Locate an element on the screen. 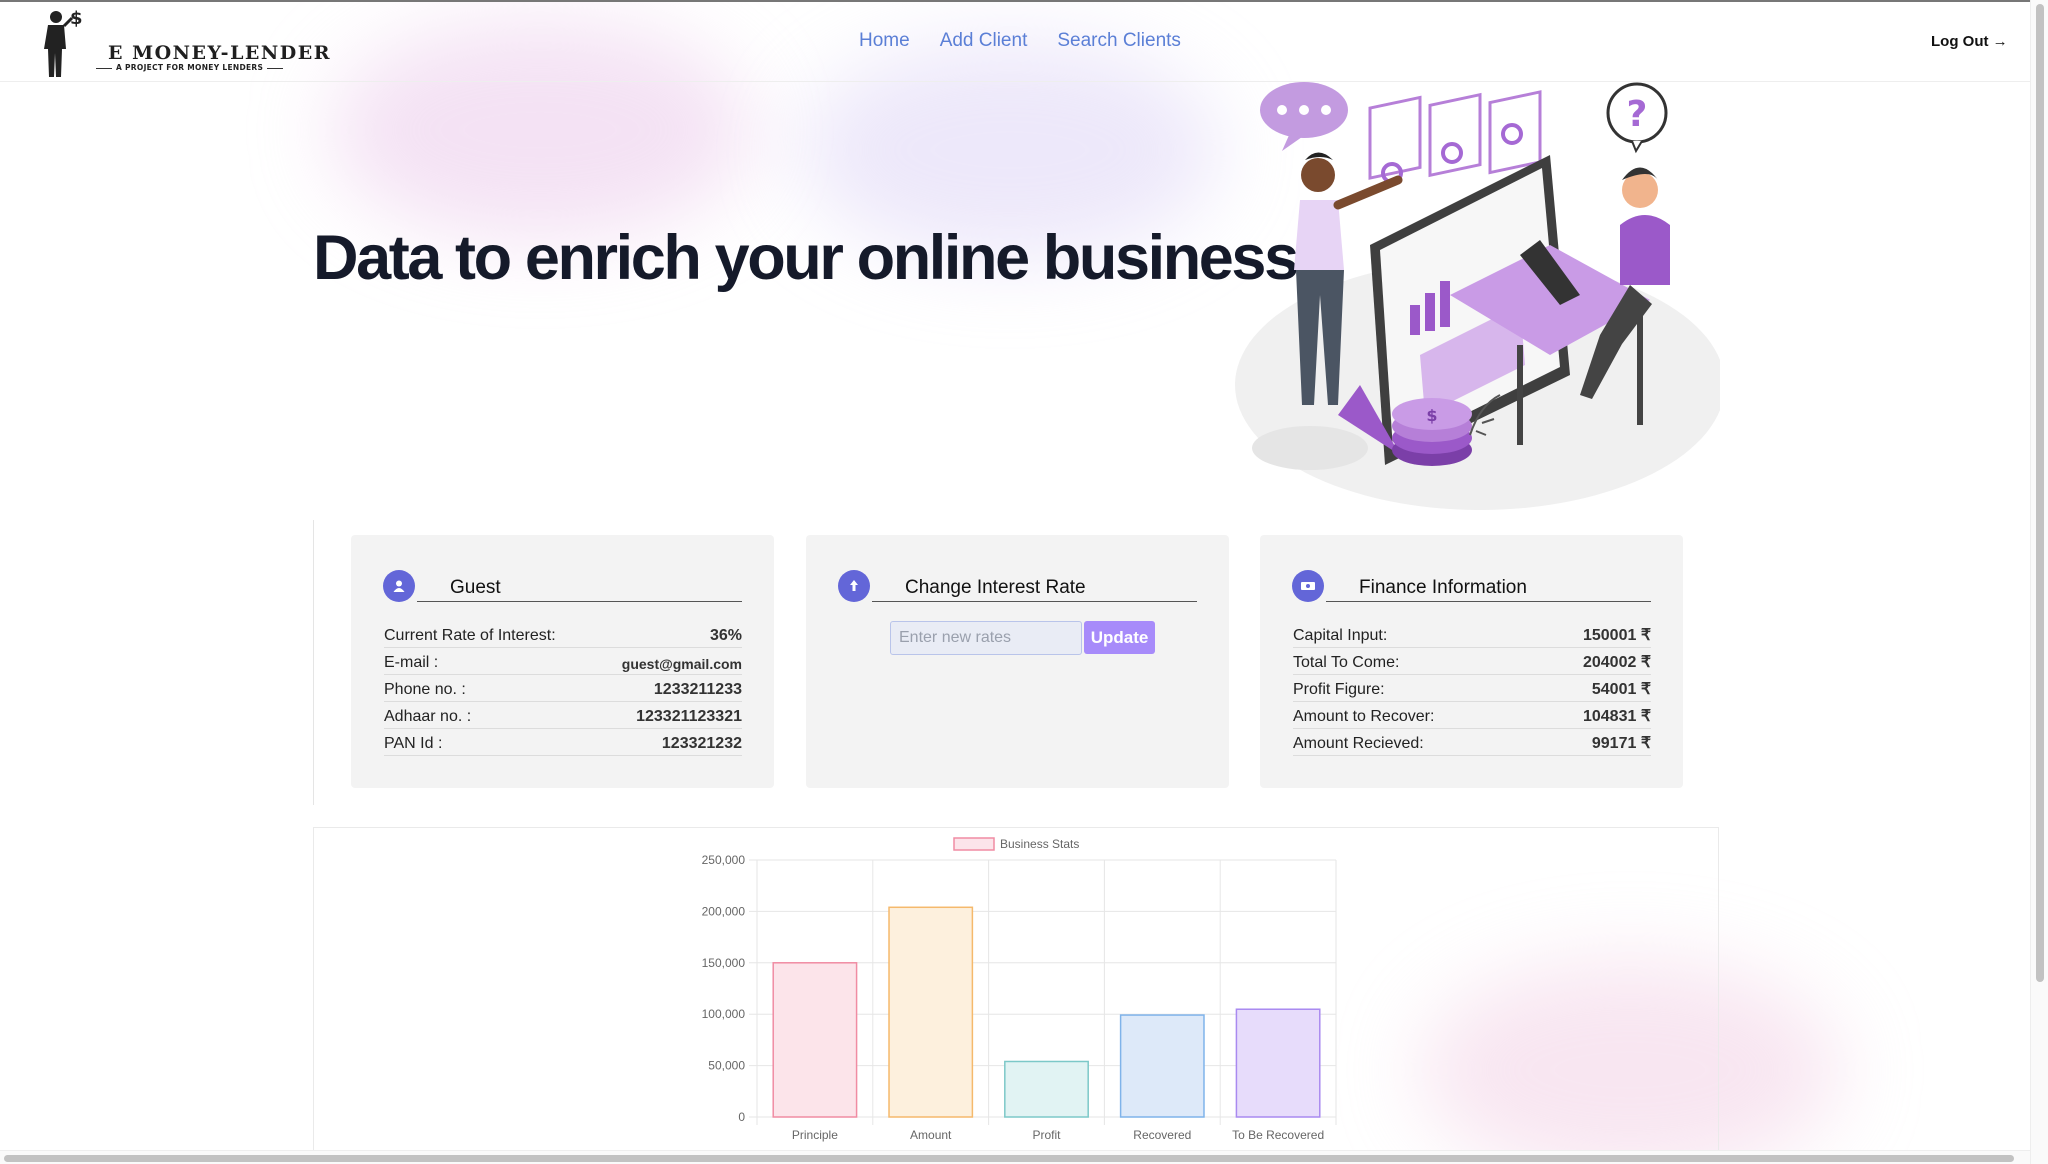 The image size is (2048, 1164). finance-row-profit: Profit Figure: 54001 ₹ is located at coordinates (1472, 688).